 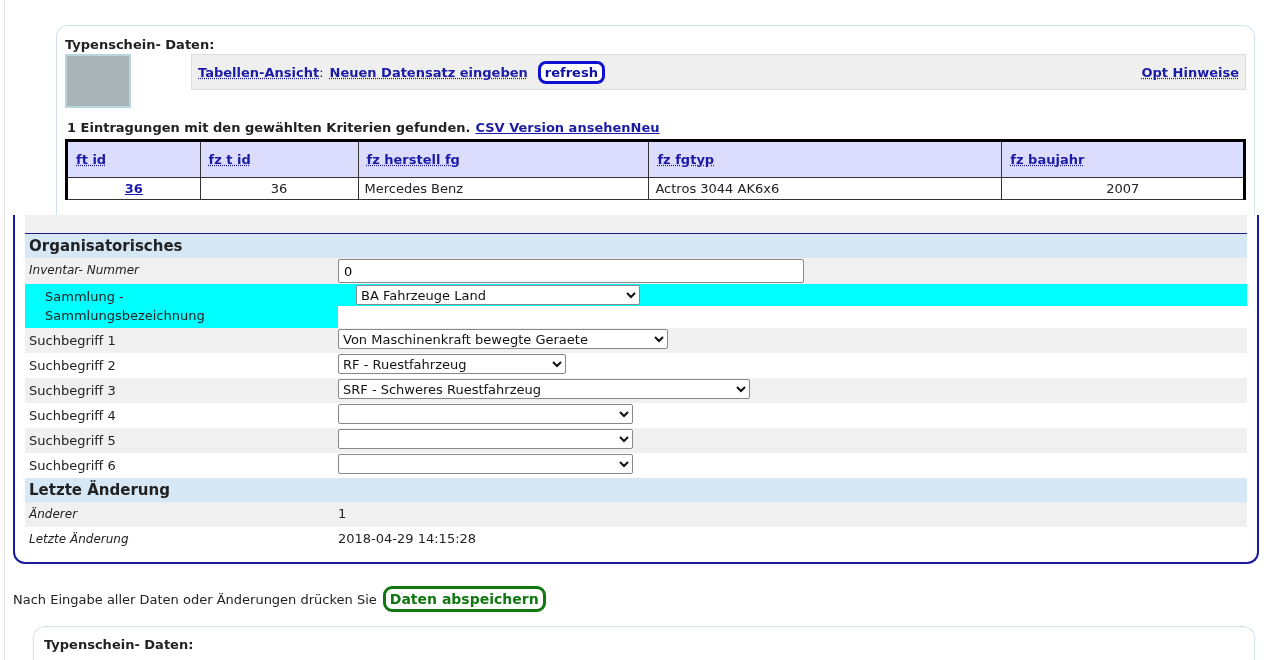 What do you see at coordinates (452, 364) in the screenshot?
I see `dropdown: RF - Ruestfahrzeug` at bounding box center [452, 364].